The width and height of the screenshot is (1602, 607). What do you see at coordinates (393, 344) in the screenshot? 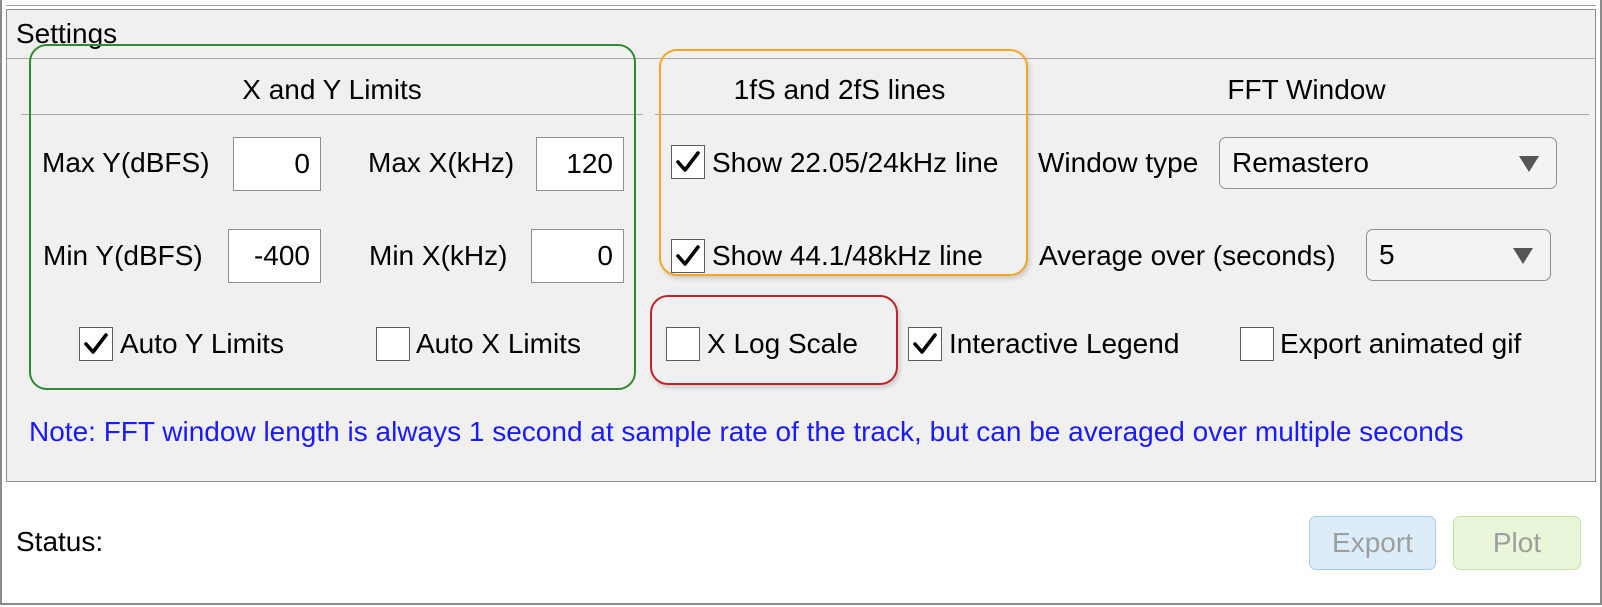
I see `auto-x-limits-checkbox` at bounding box center [393, 344].